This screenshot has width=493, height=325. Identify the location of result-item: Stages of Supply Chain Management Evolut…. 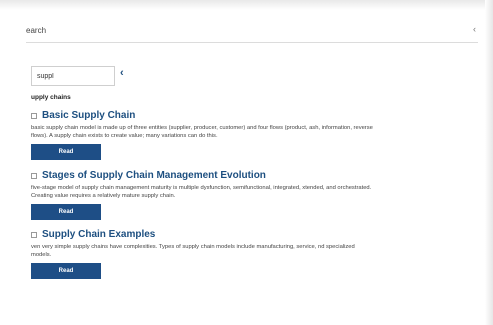
(203, 195).